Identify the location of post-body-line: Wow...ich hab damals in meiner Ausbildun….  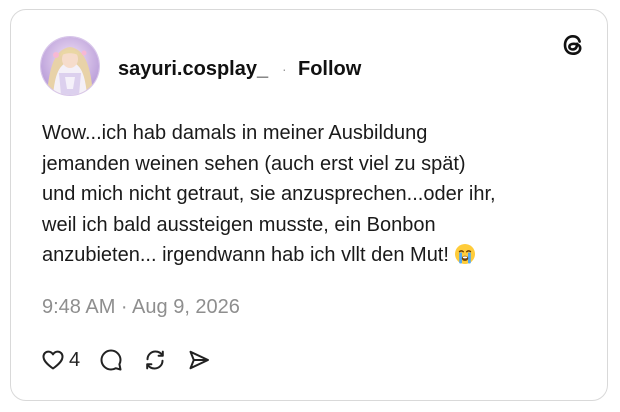
(235, 133).